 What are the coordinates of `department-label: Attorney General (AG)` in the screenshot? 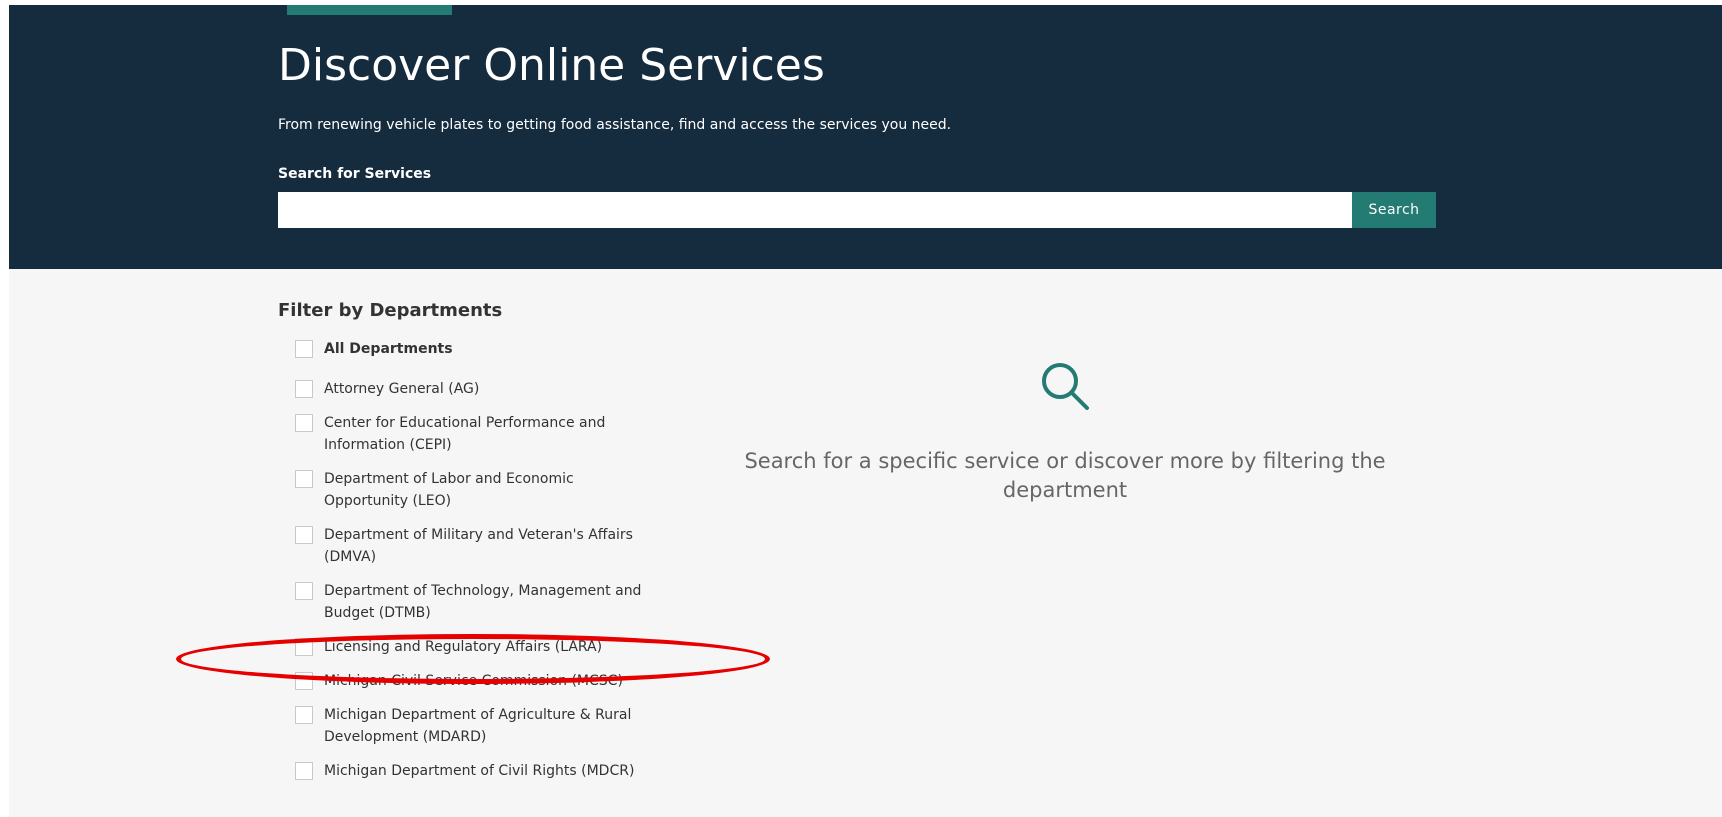 It's located at (402, 389).